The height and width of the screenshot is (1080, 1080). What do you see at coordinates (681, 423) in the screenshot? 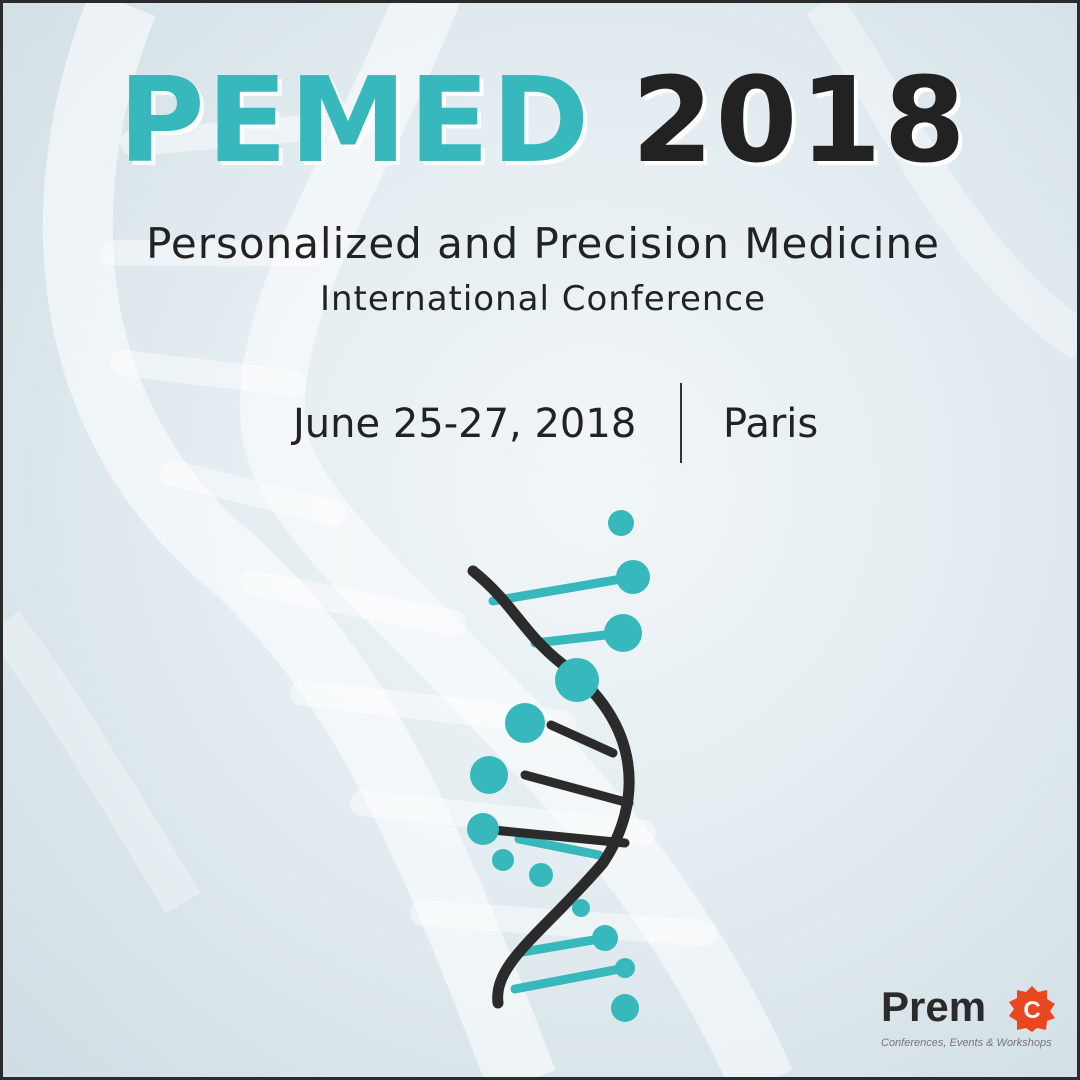
I see `divider` at bounding box center [681, 423].